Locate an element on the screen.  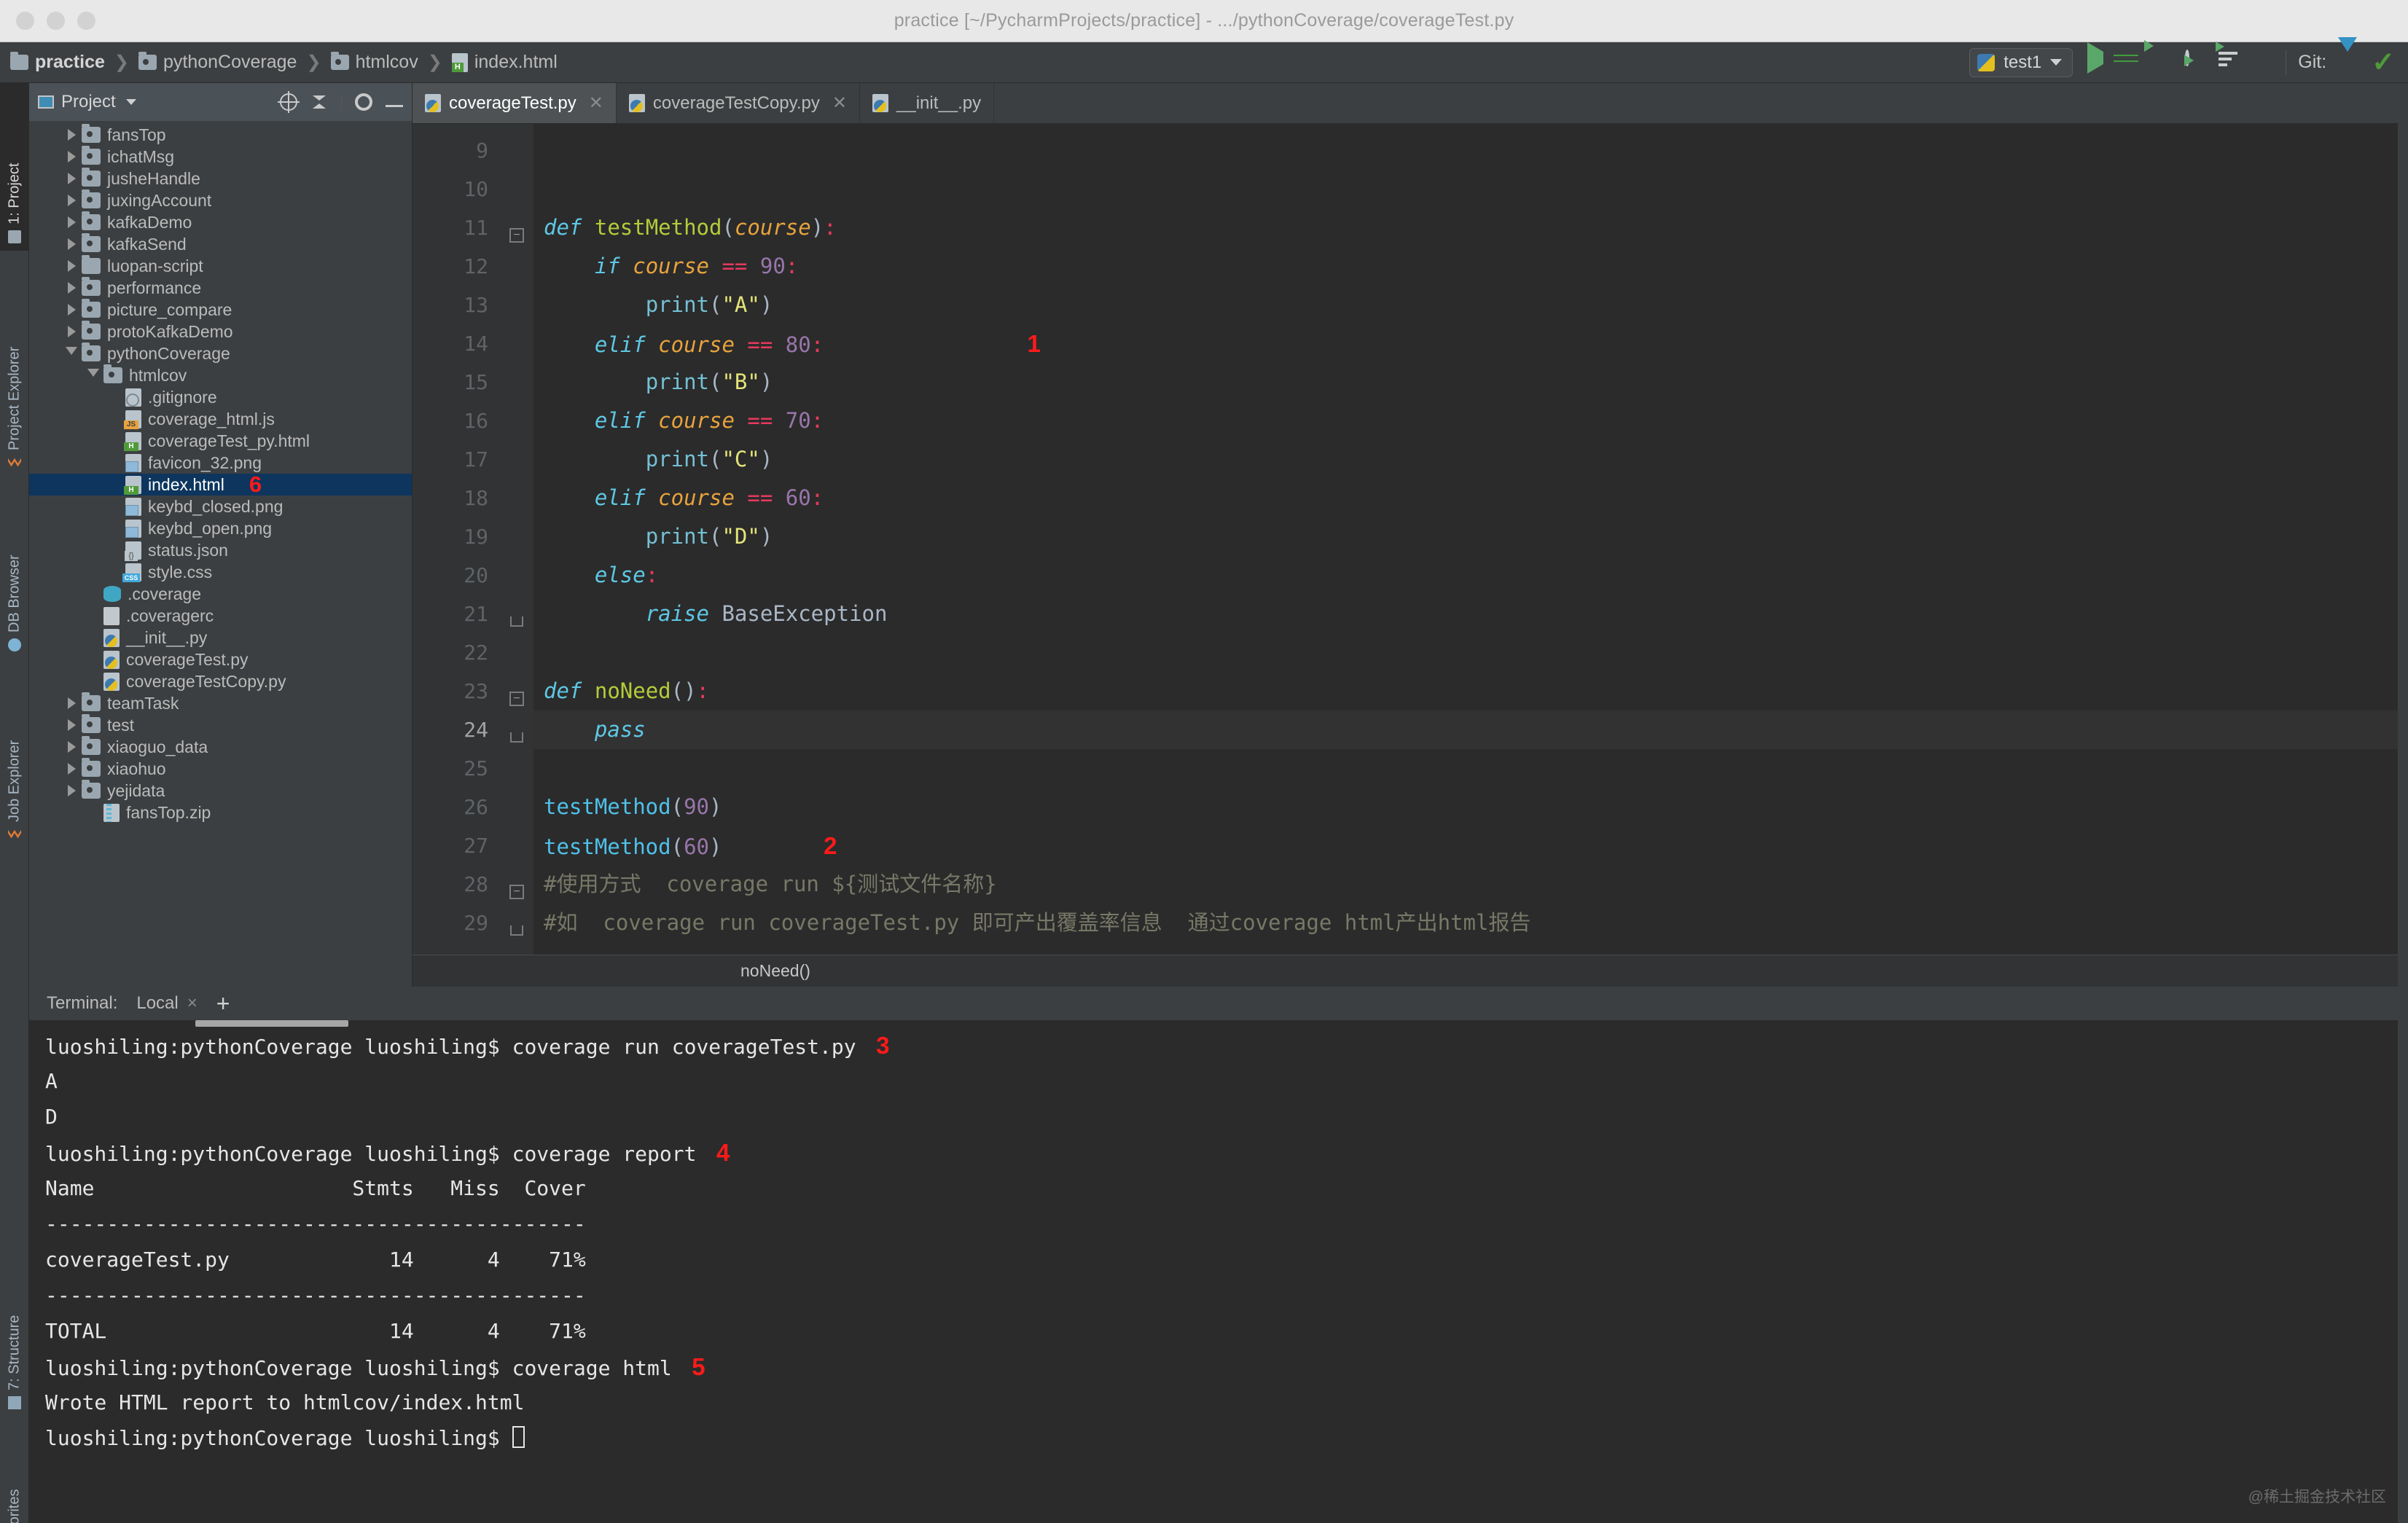
breadcrumb-item-pythoncoverage: pythonCoverage is located at coordinates (217, 62).